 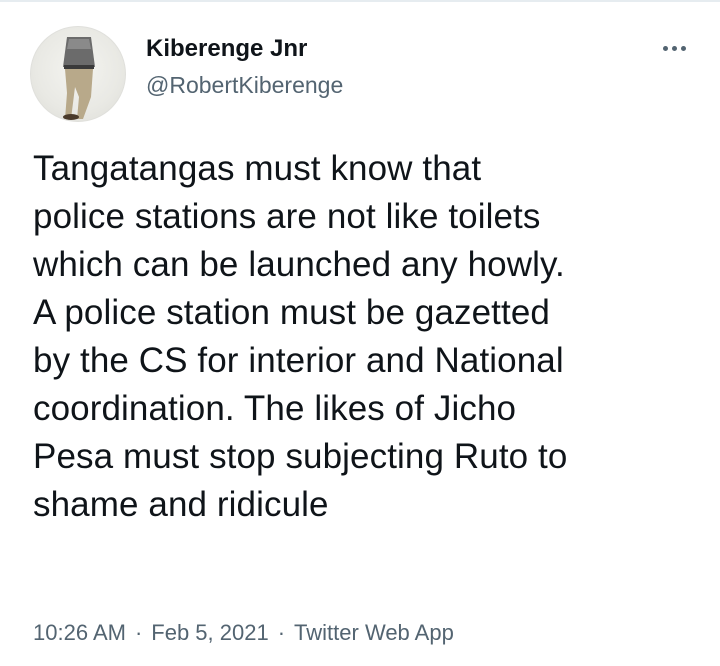 What do you see at coordinates (244, 85) in the screenshot?
I see `author-handle: @RobertKiberenge` at bounding box center [244, 85].